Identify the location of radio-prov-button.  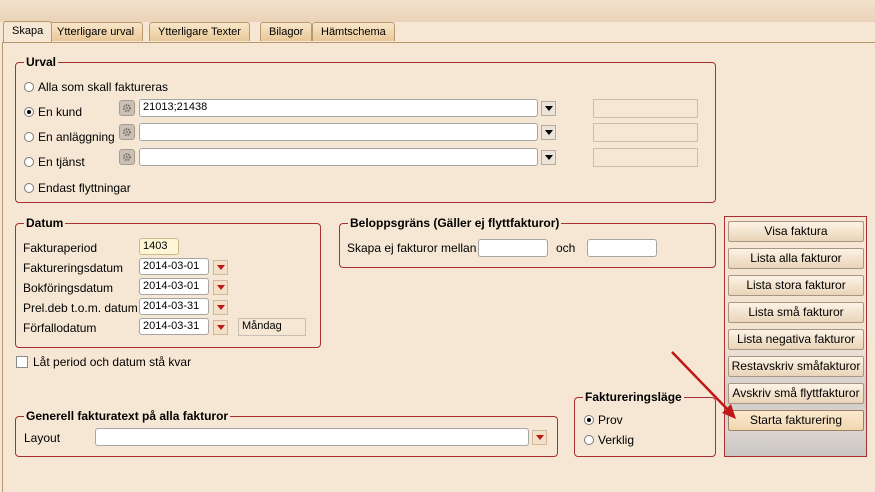
(589, 420).